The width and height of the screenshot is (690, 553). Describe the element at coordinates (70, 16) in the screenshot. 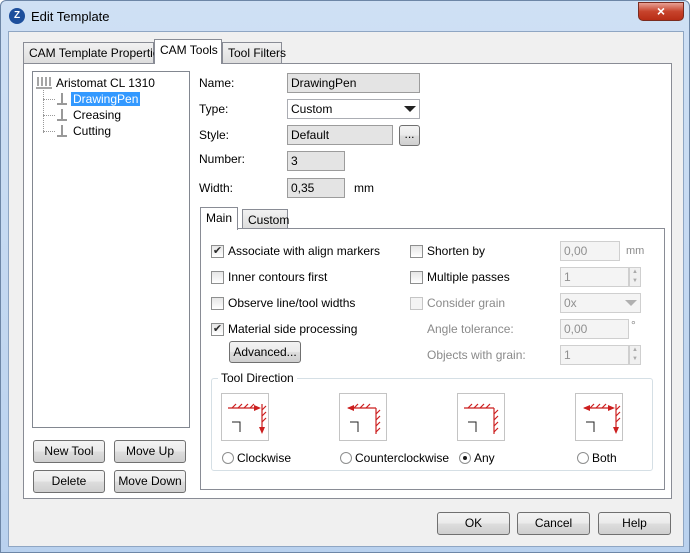

I see `window-title: Edit Template` at that location.